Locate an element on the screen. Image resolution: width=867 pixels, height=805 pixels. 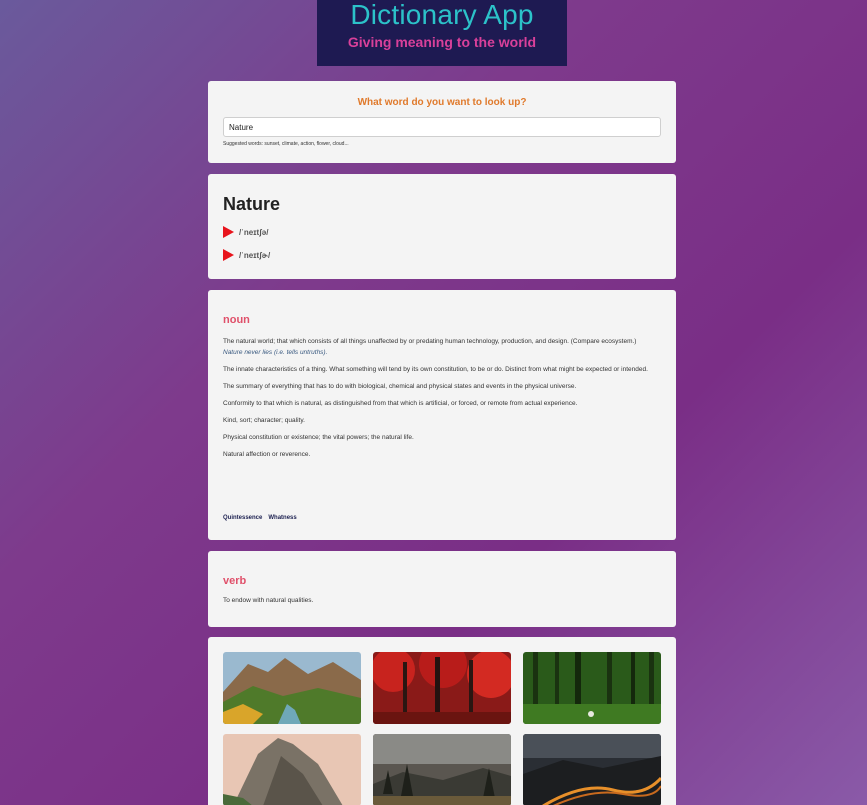
synonym-whatness: Whatness is located at coordinates (282, 518).